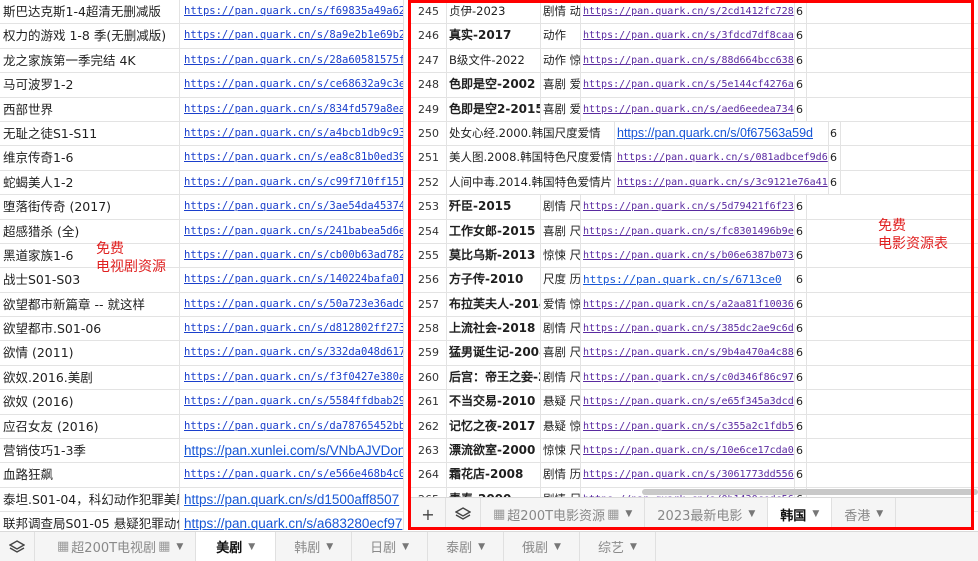 The width and height of the screenshot is (978, 561). What do you see at coordinates (90, 329) in the screenshot?
I see `tv-title-cell: 欲望都市.S01-06` at bounding box center [90, 329].